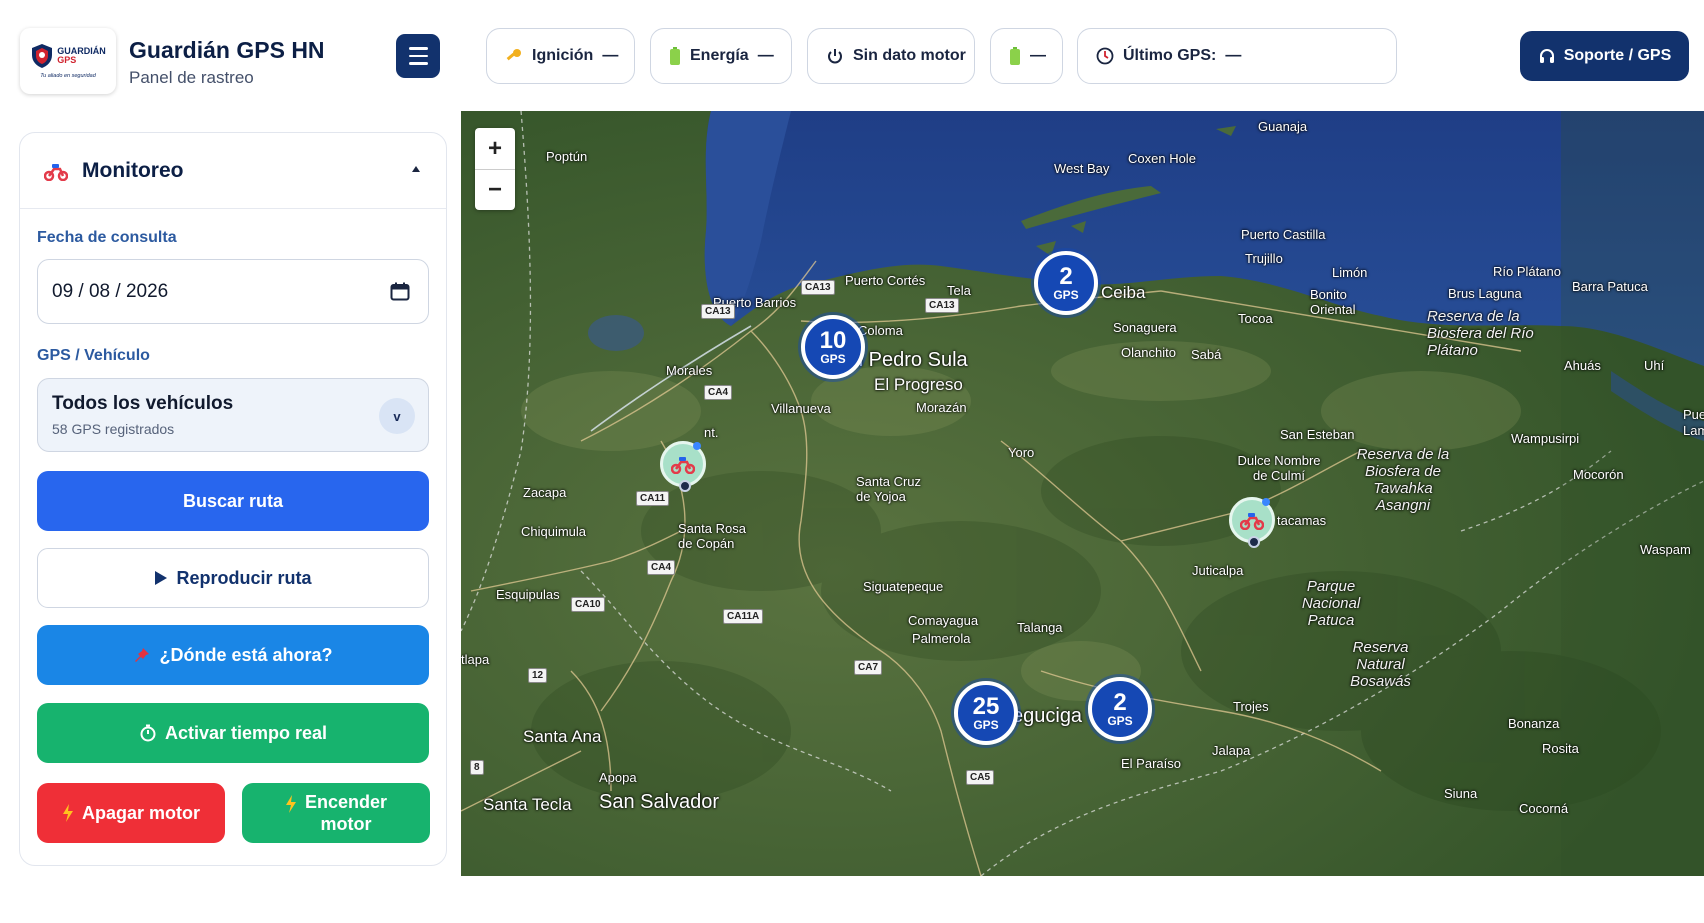 The image size is (1704, 923). Describe the element at coordinates (1560, 748) in the screenshot. I see `map-place-label: Rosita` at that location.